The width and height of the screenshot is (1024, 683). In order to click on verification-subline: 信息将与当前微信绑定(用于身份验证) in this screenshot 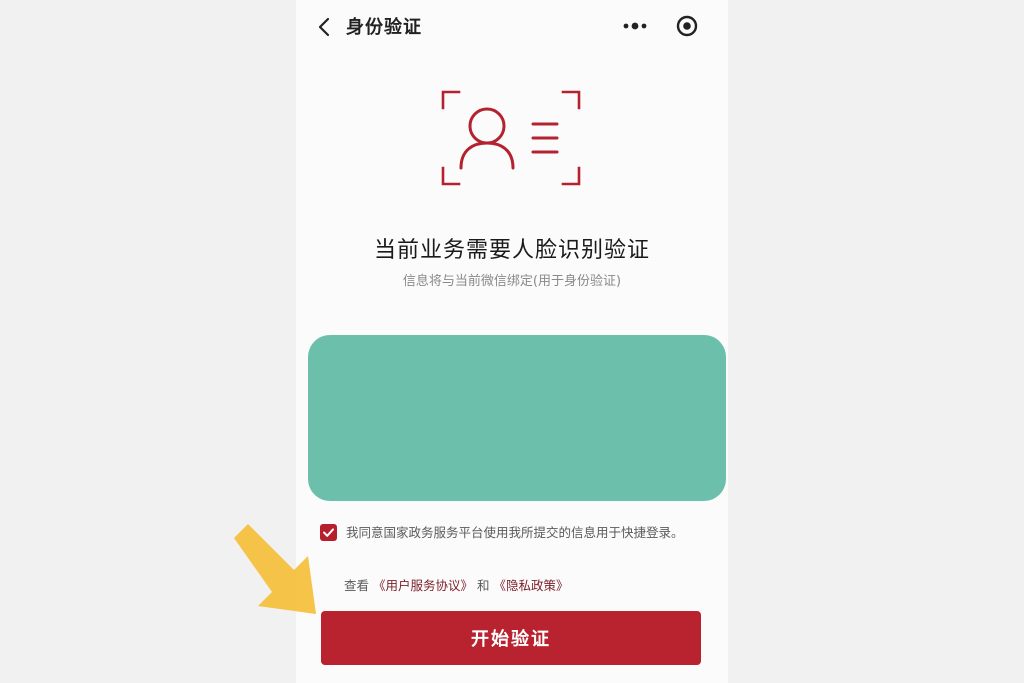, I will do `click(512, 281)`.